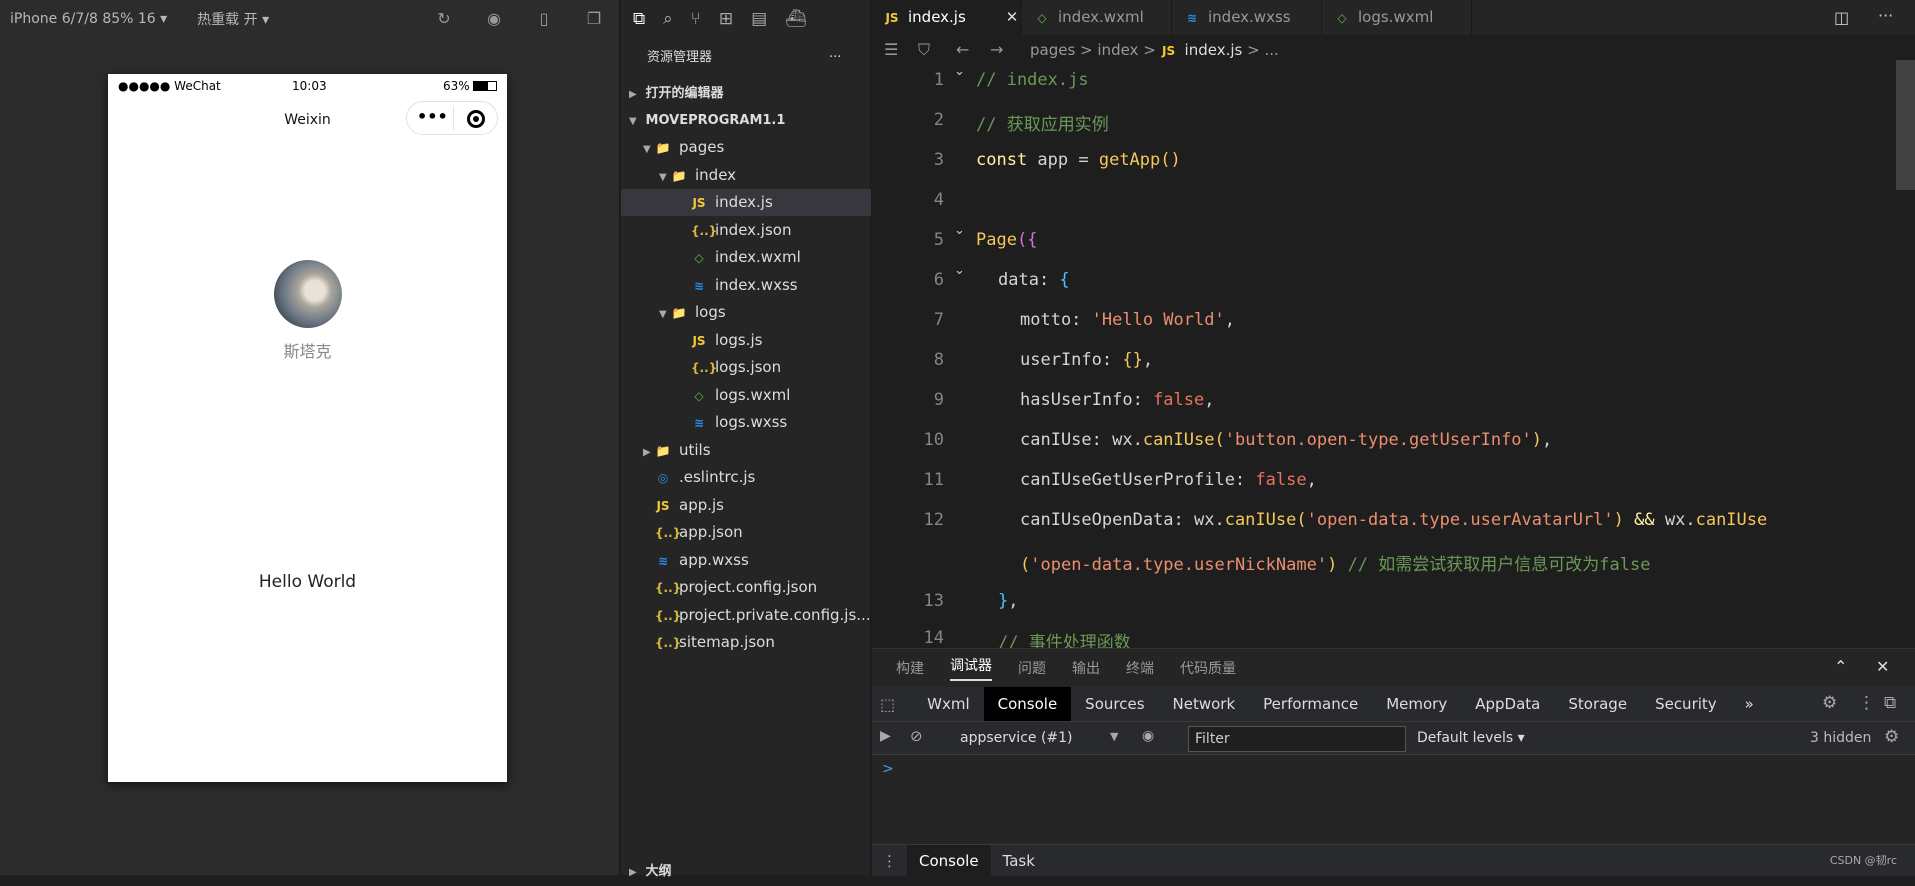 This screenshot has width=1915, height=886. I want to click on tab-index-wxml: ◇ index.wxml, so click(1097, 17).